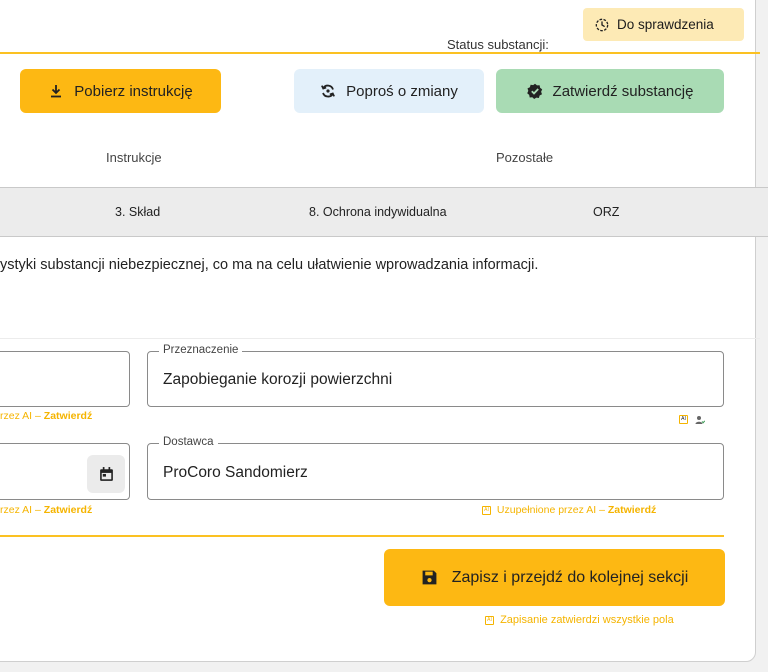  I want to click on calendar-button, so click(106, 474).